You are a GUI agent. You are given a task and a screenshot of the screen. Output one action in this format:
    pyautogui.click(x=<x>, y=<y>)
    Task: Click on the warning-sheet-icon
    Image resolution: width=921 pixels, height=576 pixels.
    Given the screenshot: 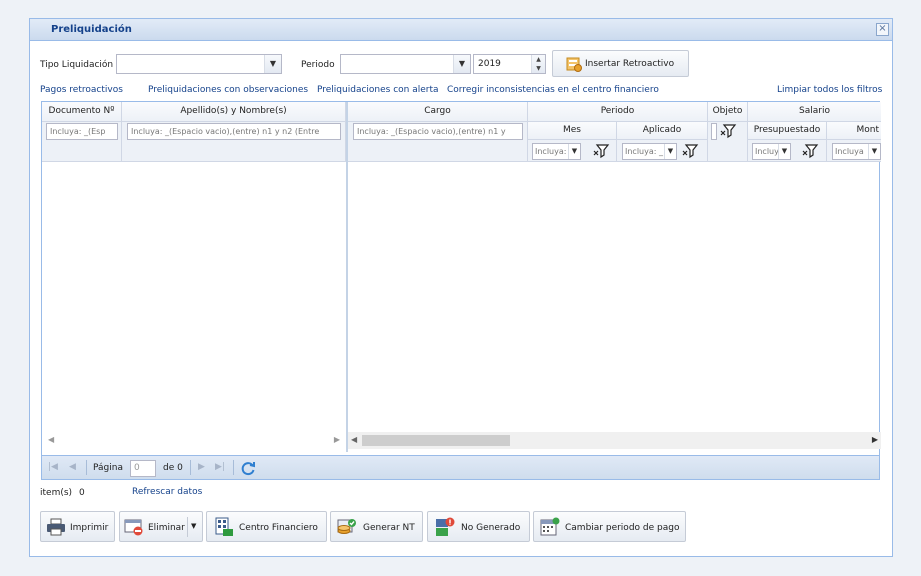 What is the action you would take?
    pyautogui.click(x=445, y=526)
    